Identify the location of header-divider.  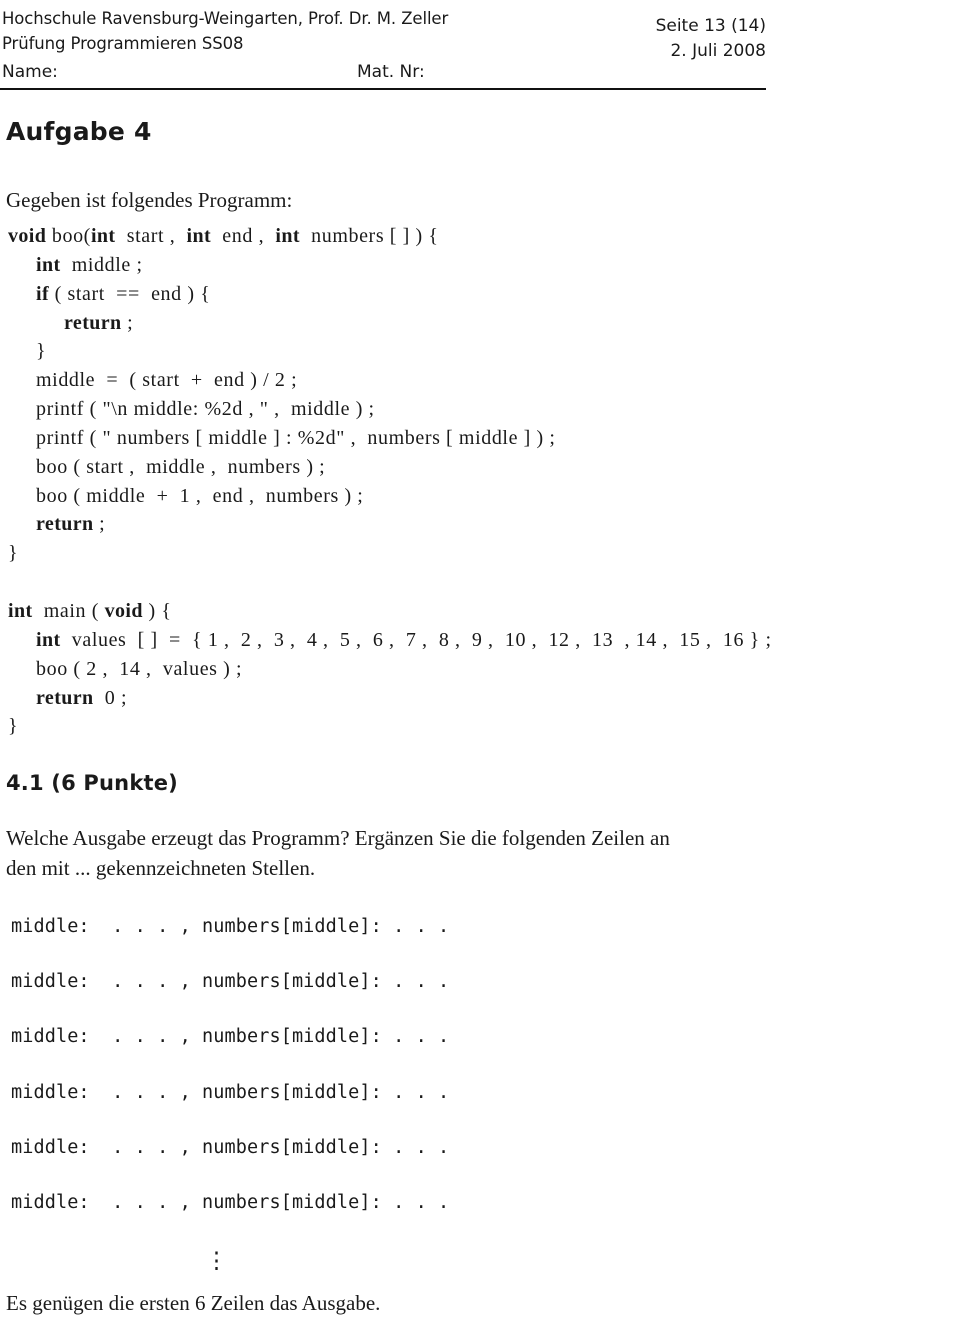
(383, 89).